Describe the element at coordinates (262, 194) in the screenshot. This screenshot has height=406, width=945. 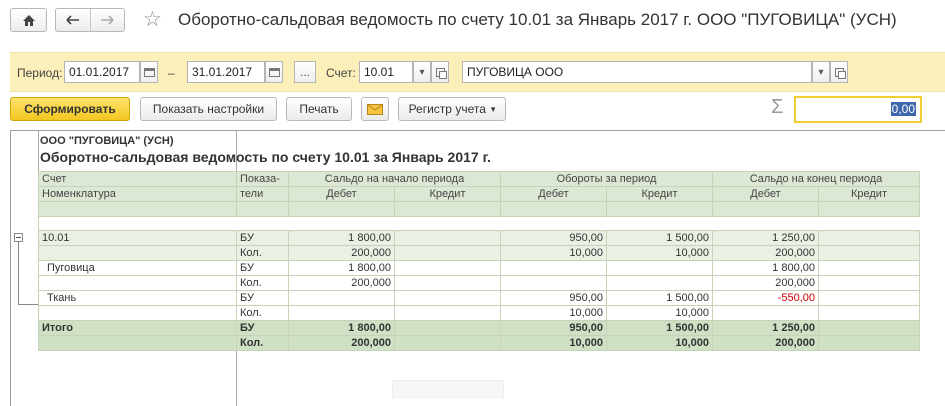
I see `header-indicators-2: тели` at that location.